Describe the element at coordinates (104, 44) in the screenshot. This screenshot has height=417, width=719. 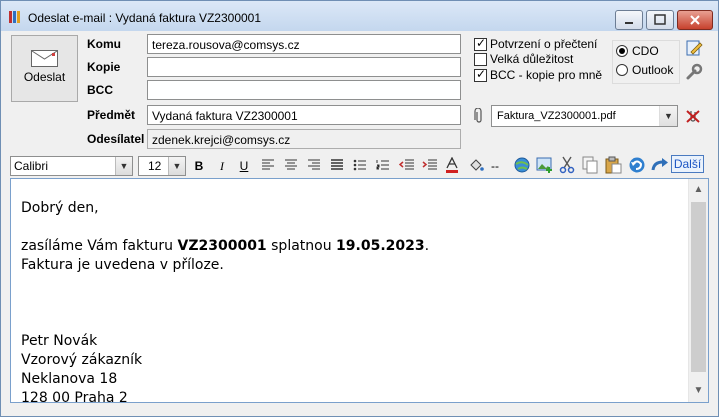
I see `to-label: Komu` at that location.